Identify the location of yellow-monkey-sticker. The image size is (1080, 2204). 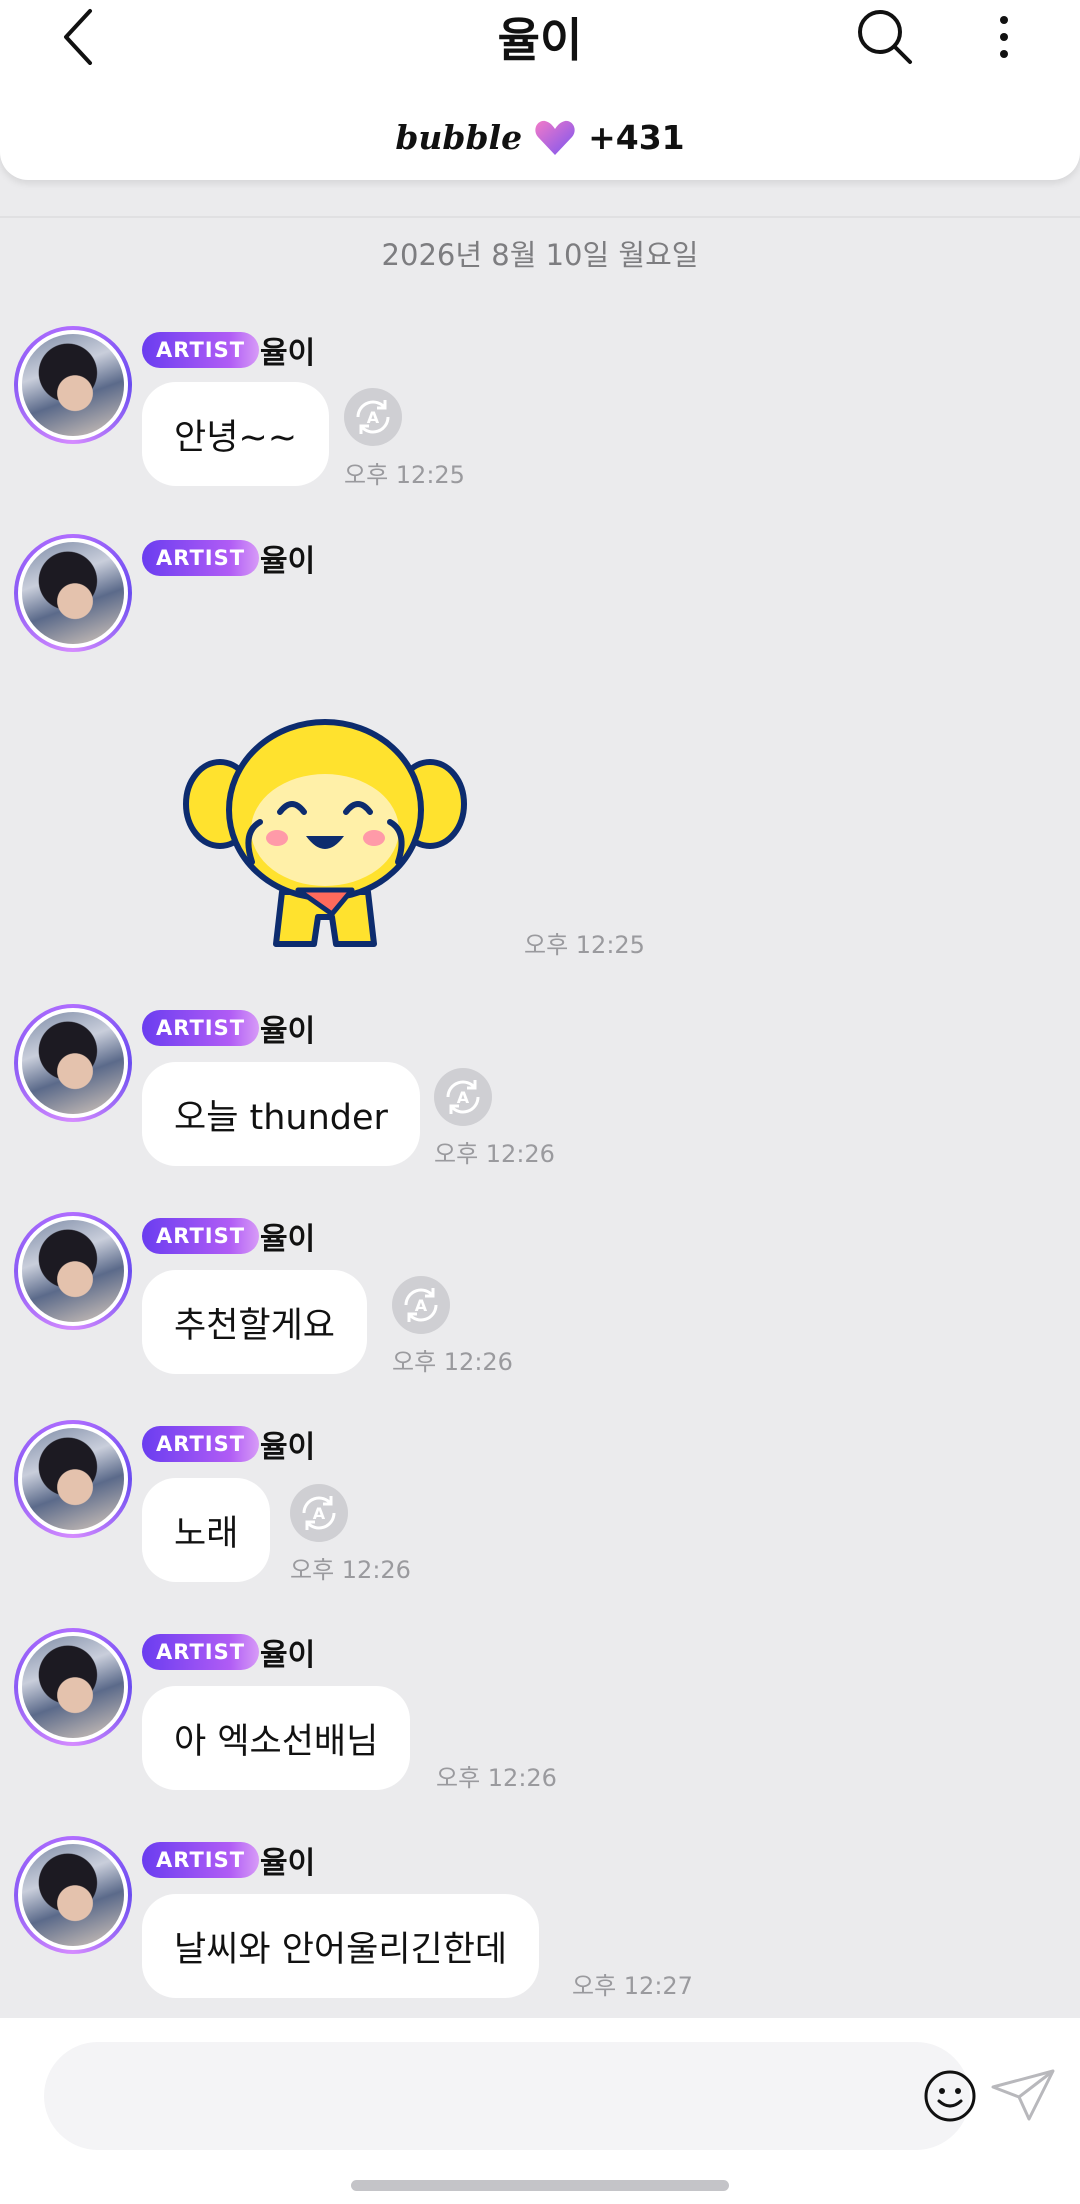
(325, 832).